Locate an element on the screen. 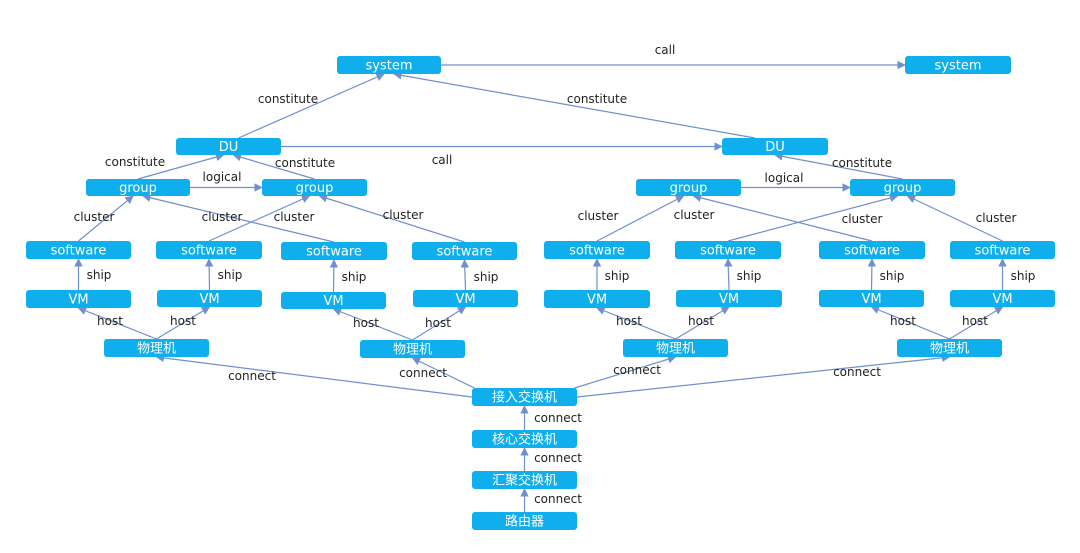 This screenshot has width=1080, height=553. node-du2: DU is located at coordinates (775, 146).